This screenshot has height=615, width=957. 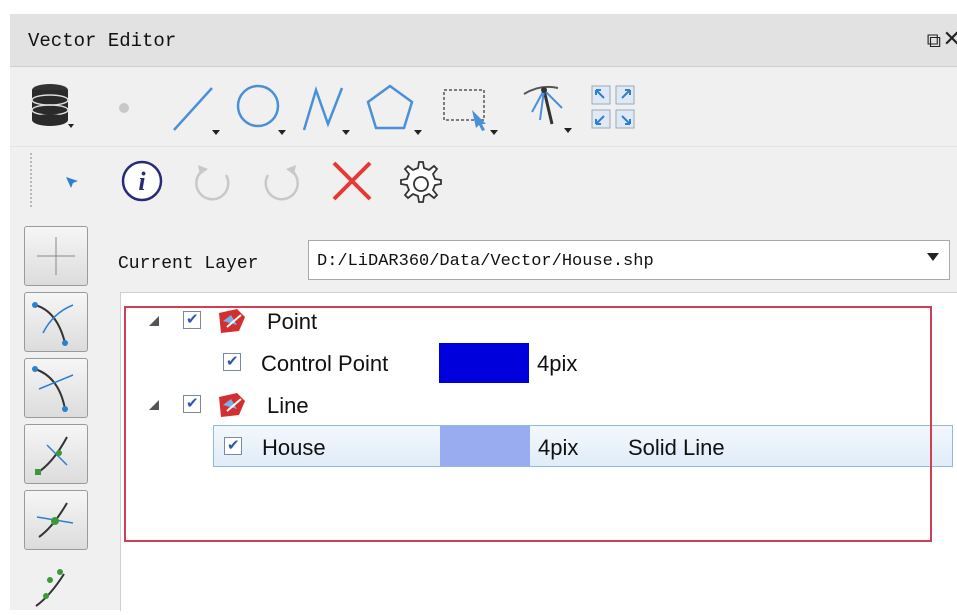 What do you see at coordinates (53, 389) in the screenshot?
I see `curve-node-icon` at bounding box center [53, 389].